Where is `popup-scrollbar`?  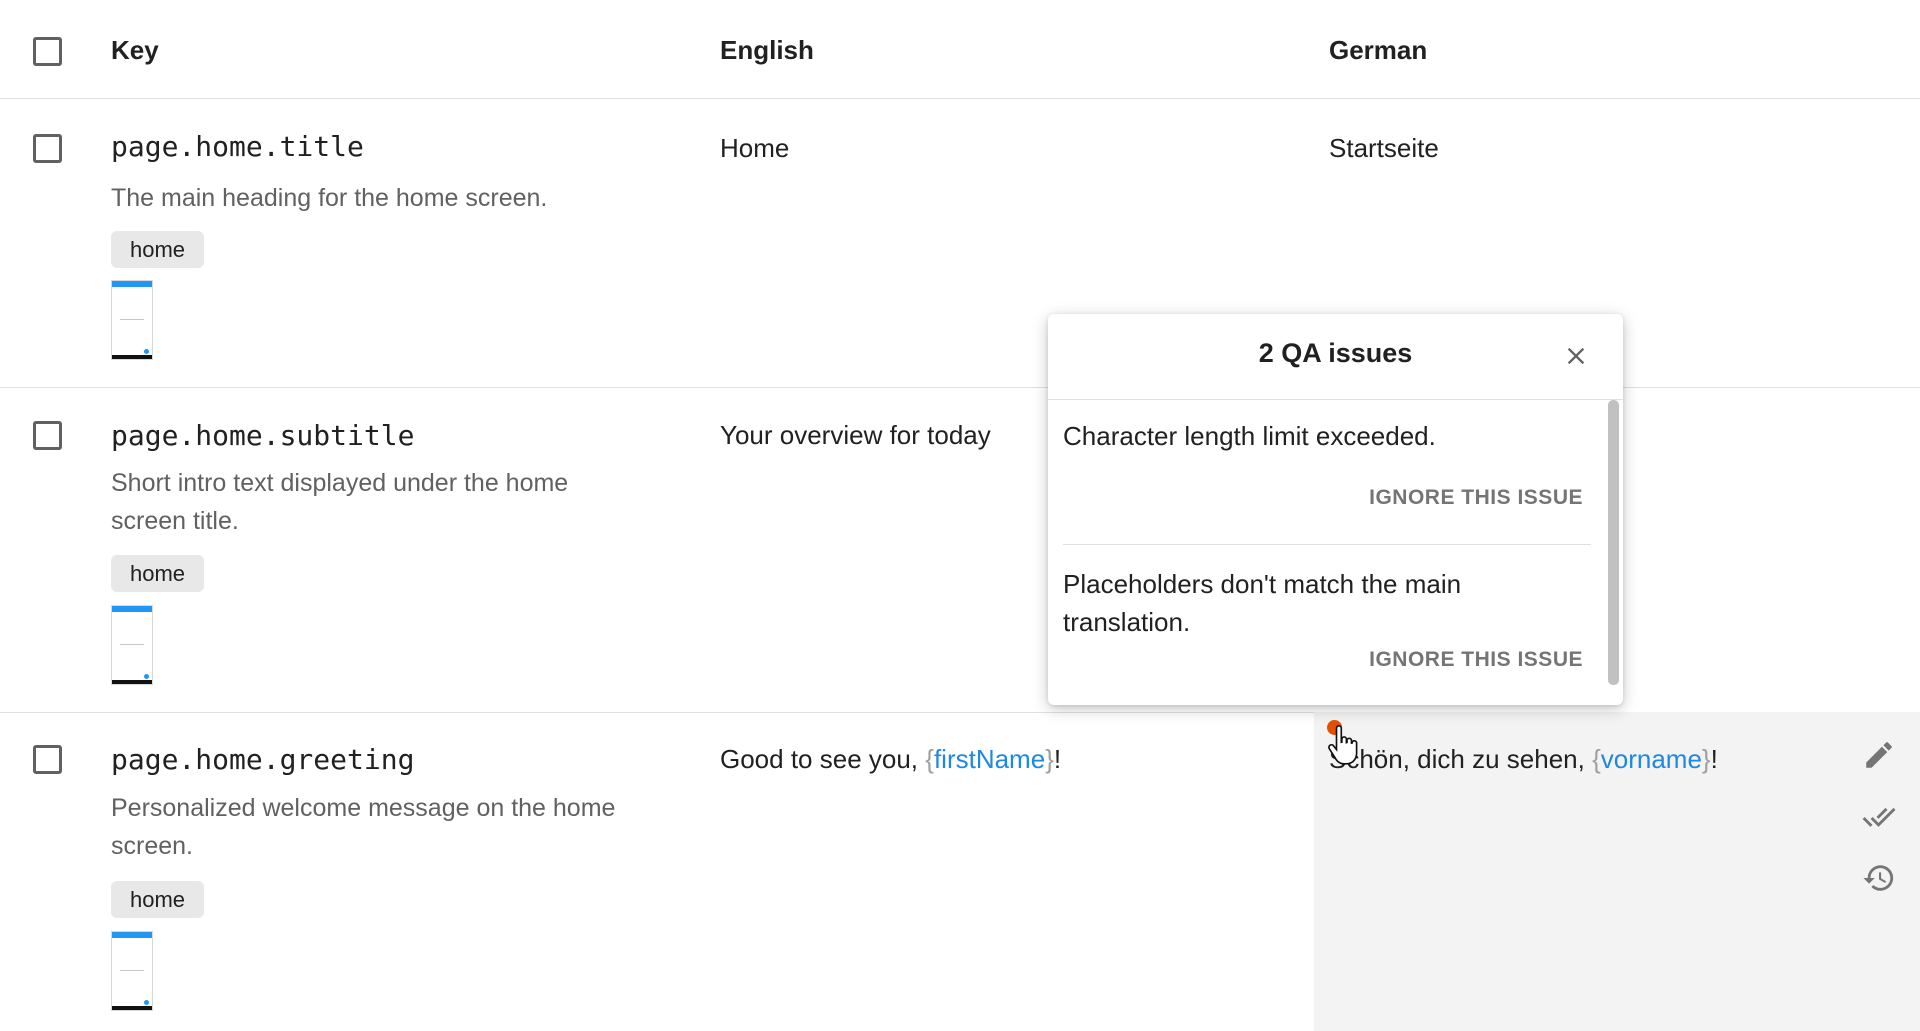
popup-scrollbar is located at coordinates (1613, 542).